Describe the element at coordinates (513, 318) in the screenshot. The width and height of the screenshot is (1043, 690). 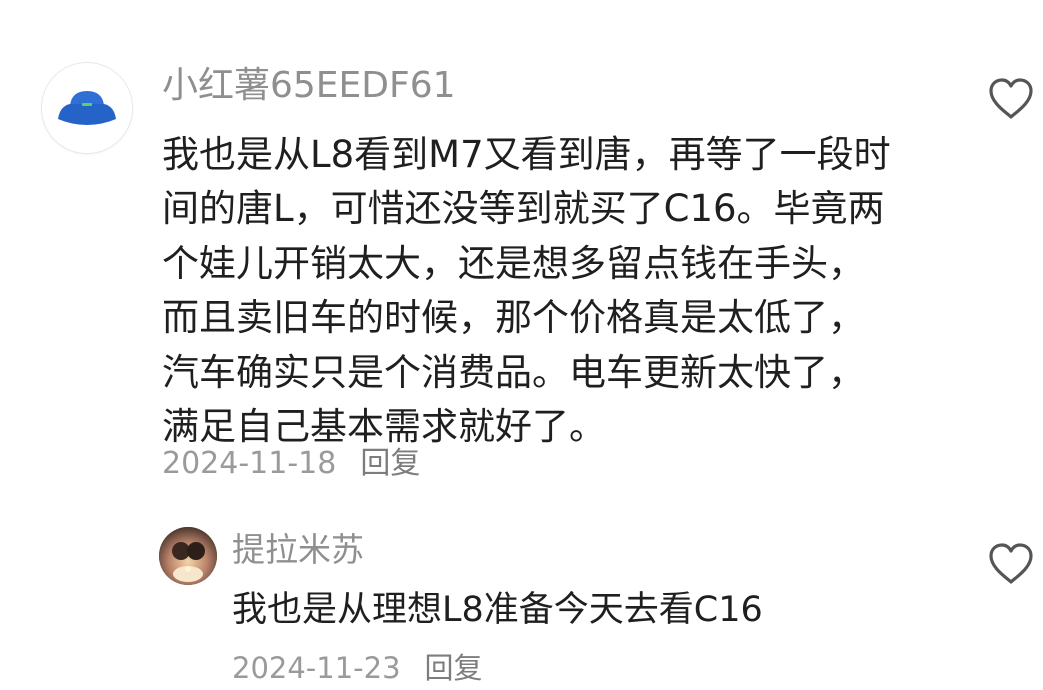
I see `comment-text-line: 而且卖旧车的时候，那个价格真是太低了，` at that location.